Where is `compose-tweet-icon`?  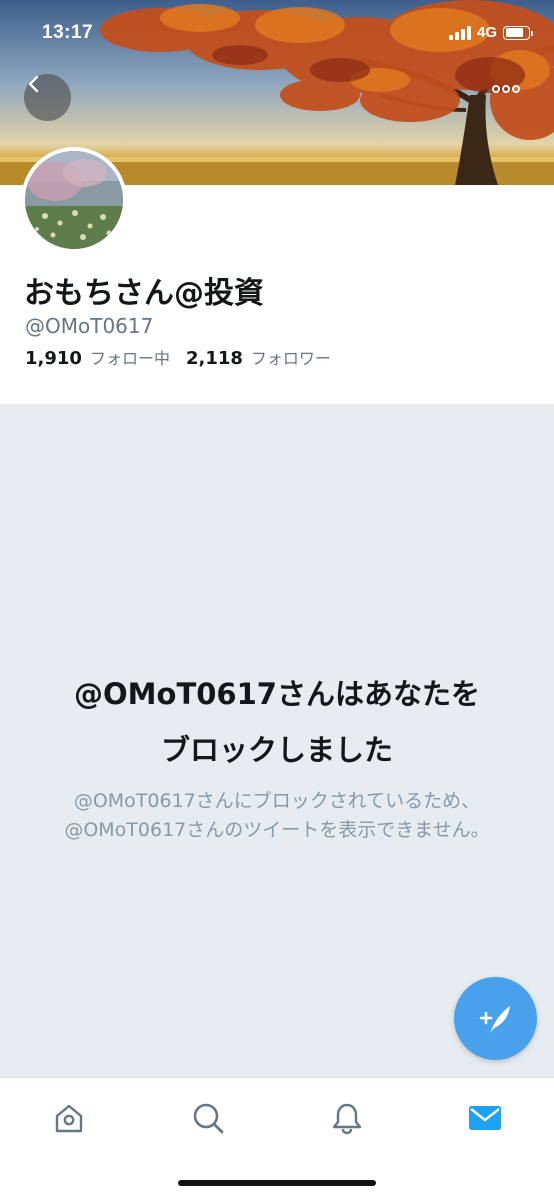
compose-tweet-icon is located at coordinates (494, 1019).